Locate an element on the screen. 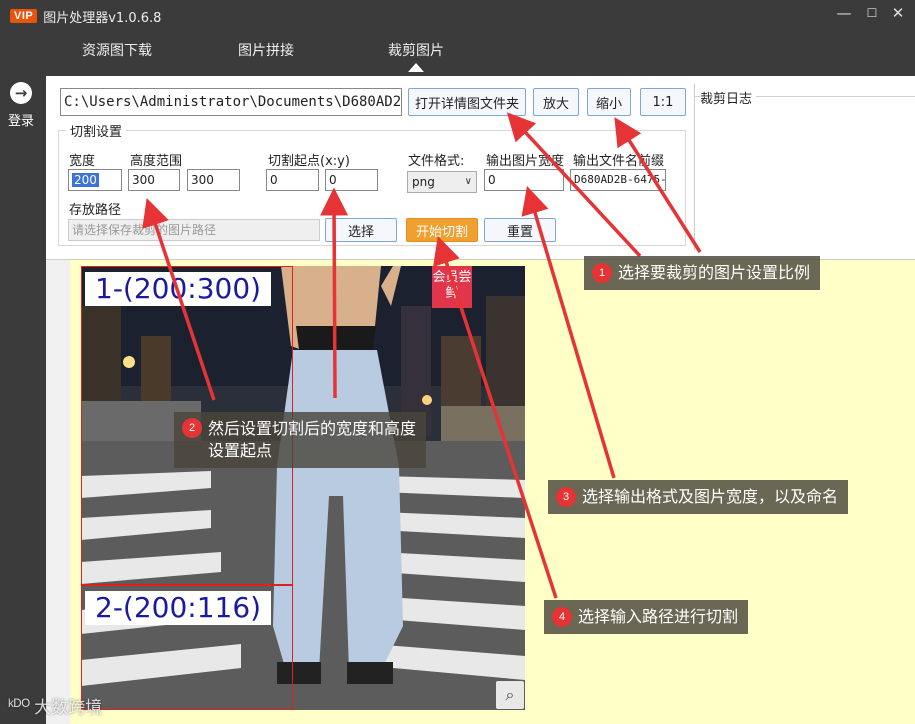 This screenshot has width=915, height=724. active-tab-indicator is located at coordinates (416, 67).